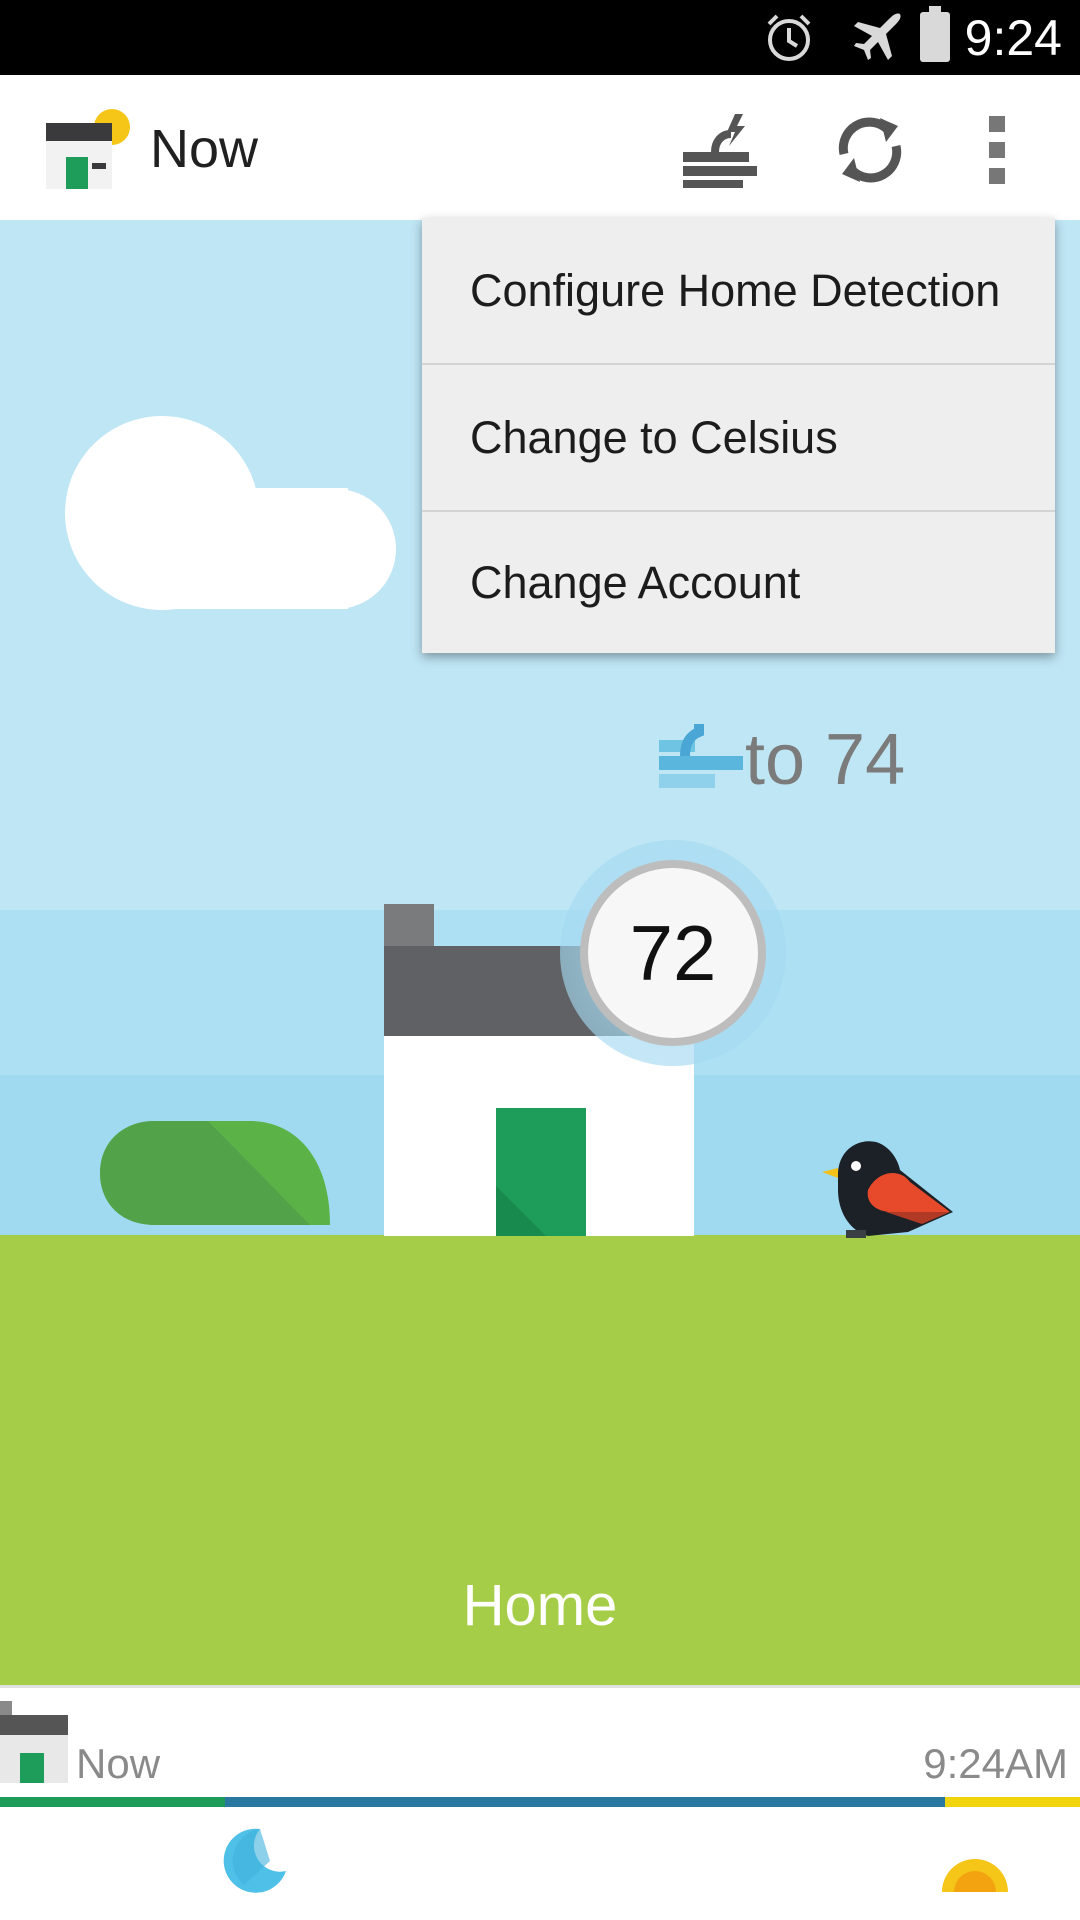 The height and width of the screenshot is (1920, 1080). What do you see at coordinates (204, 149) in the screenshot?
I see `app-title: Now` at bounding box center [204, 149].